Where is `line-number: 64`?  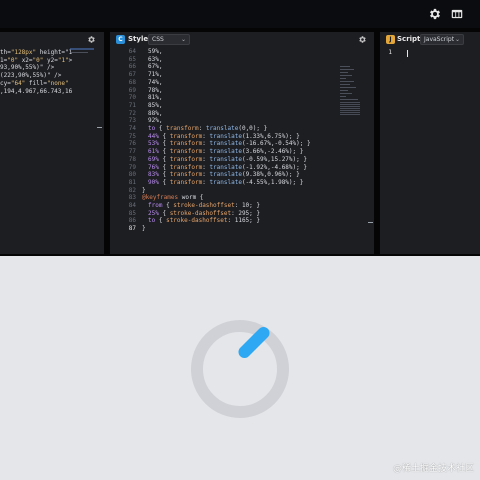 line-number: 64 is located at coordinates (132, 51).